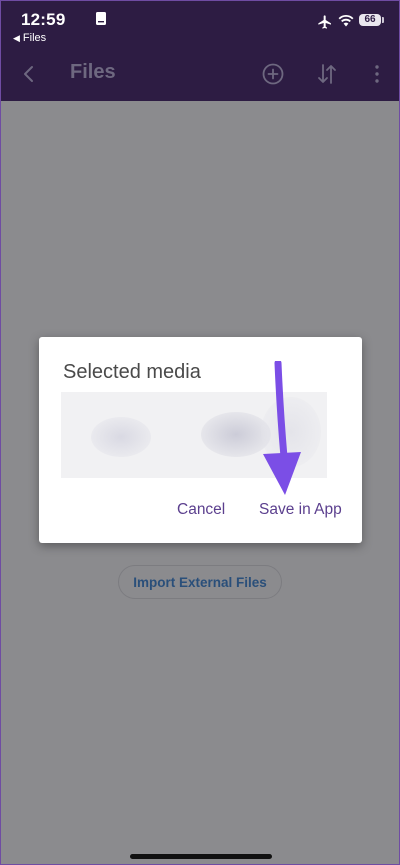 This screenshot has width=400, height=865. What do you see at coordinates (132, 372) in the screenshot?
I see `dialog-title: Selected media` at bounding box center [132, 372].